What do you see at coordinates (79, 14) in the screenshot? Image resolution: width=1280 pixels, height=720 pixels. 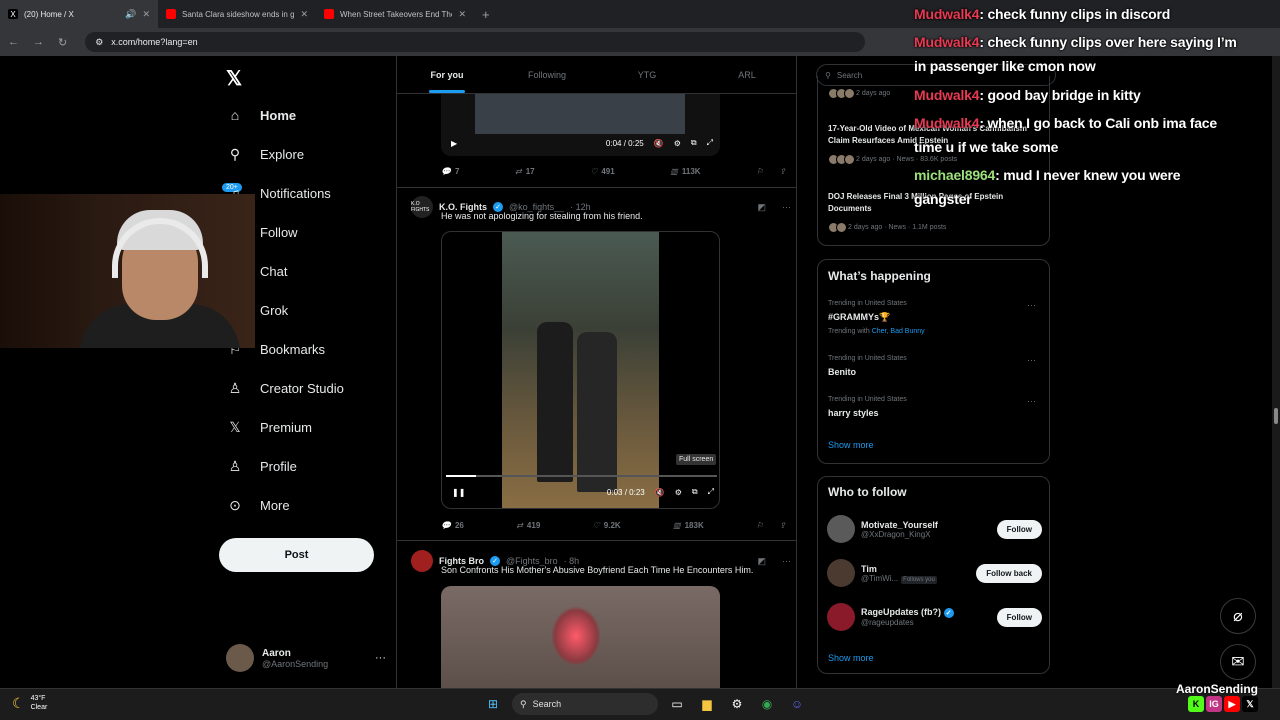 I see `tab-x-home: X (20) Home / X 🔊 ✕` at bounding box center [79, 14].